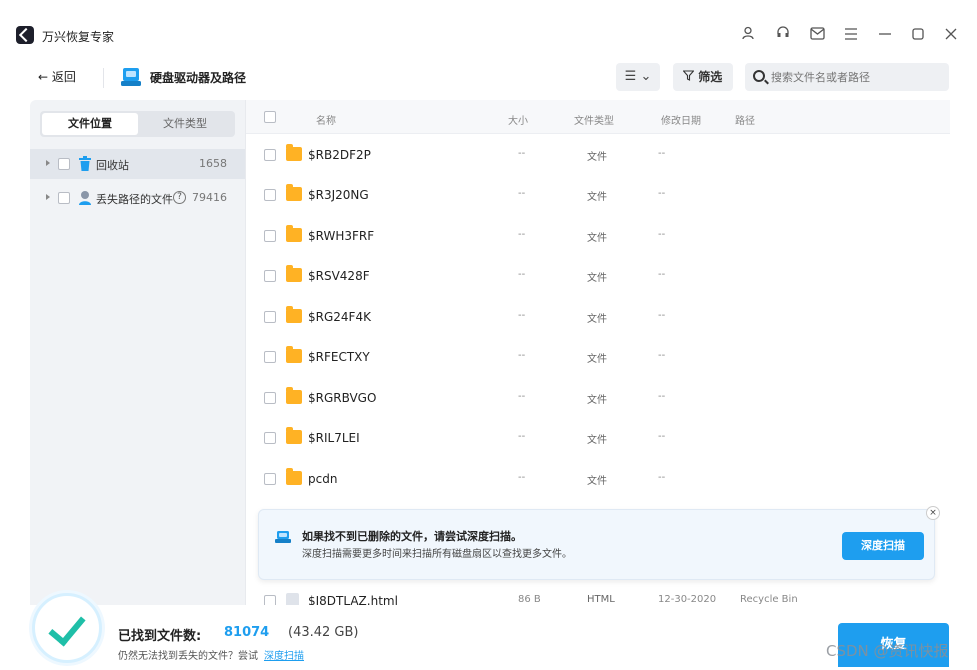  I want to click on page-title: 硬盘驱动器及路径, so click(198, 78).